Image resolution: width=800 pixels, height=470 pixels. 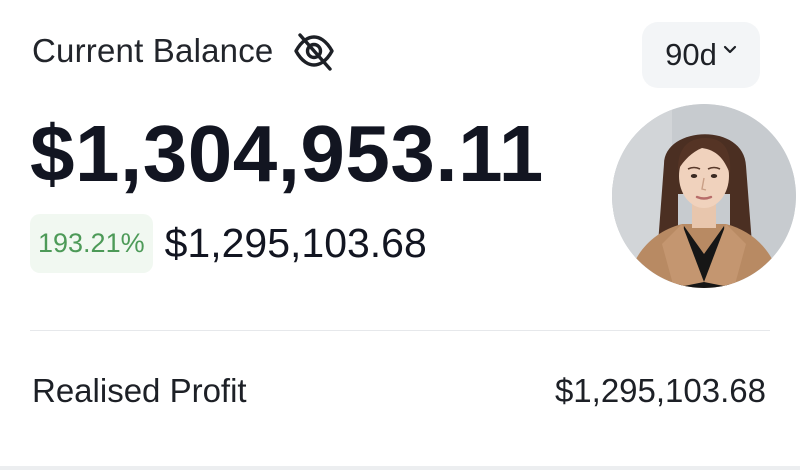 What do you see at coordinates (153, 50) in the screenshot?
I see `current-balance-title: Current Balance` at bounding box center [153, 50].